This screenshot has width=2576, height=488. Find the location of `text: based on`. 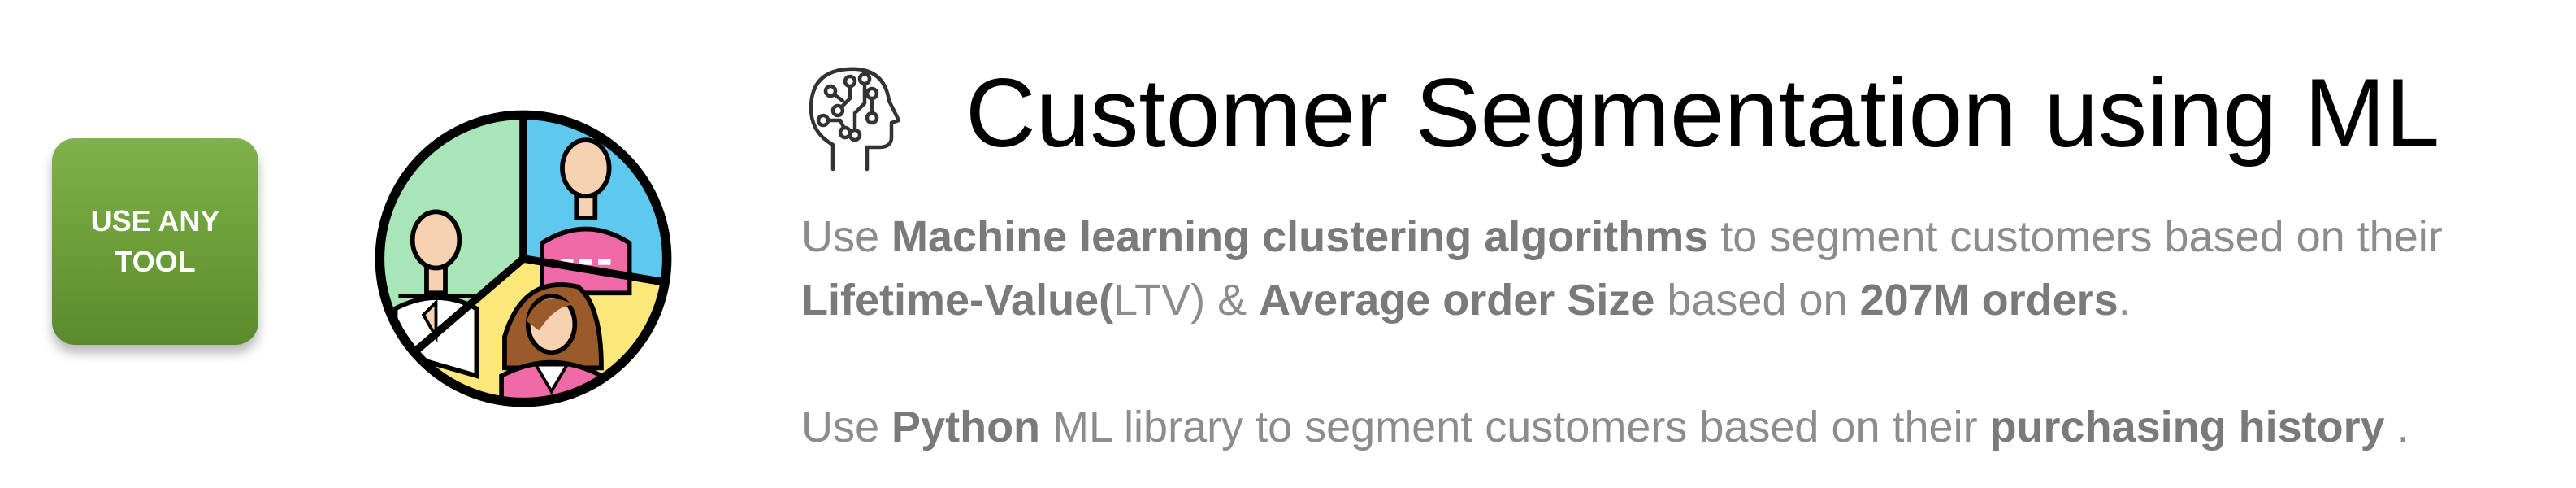

text: based on is located at coordinates (1757, 300).